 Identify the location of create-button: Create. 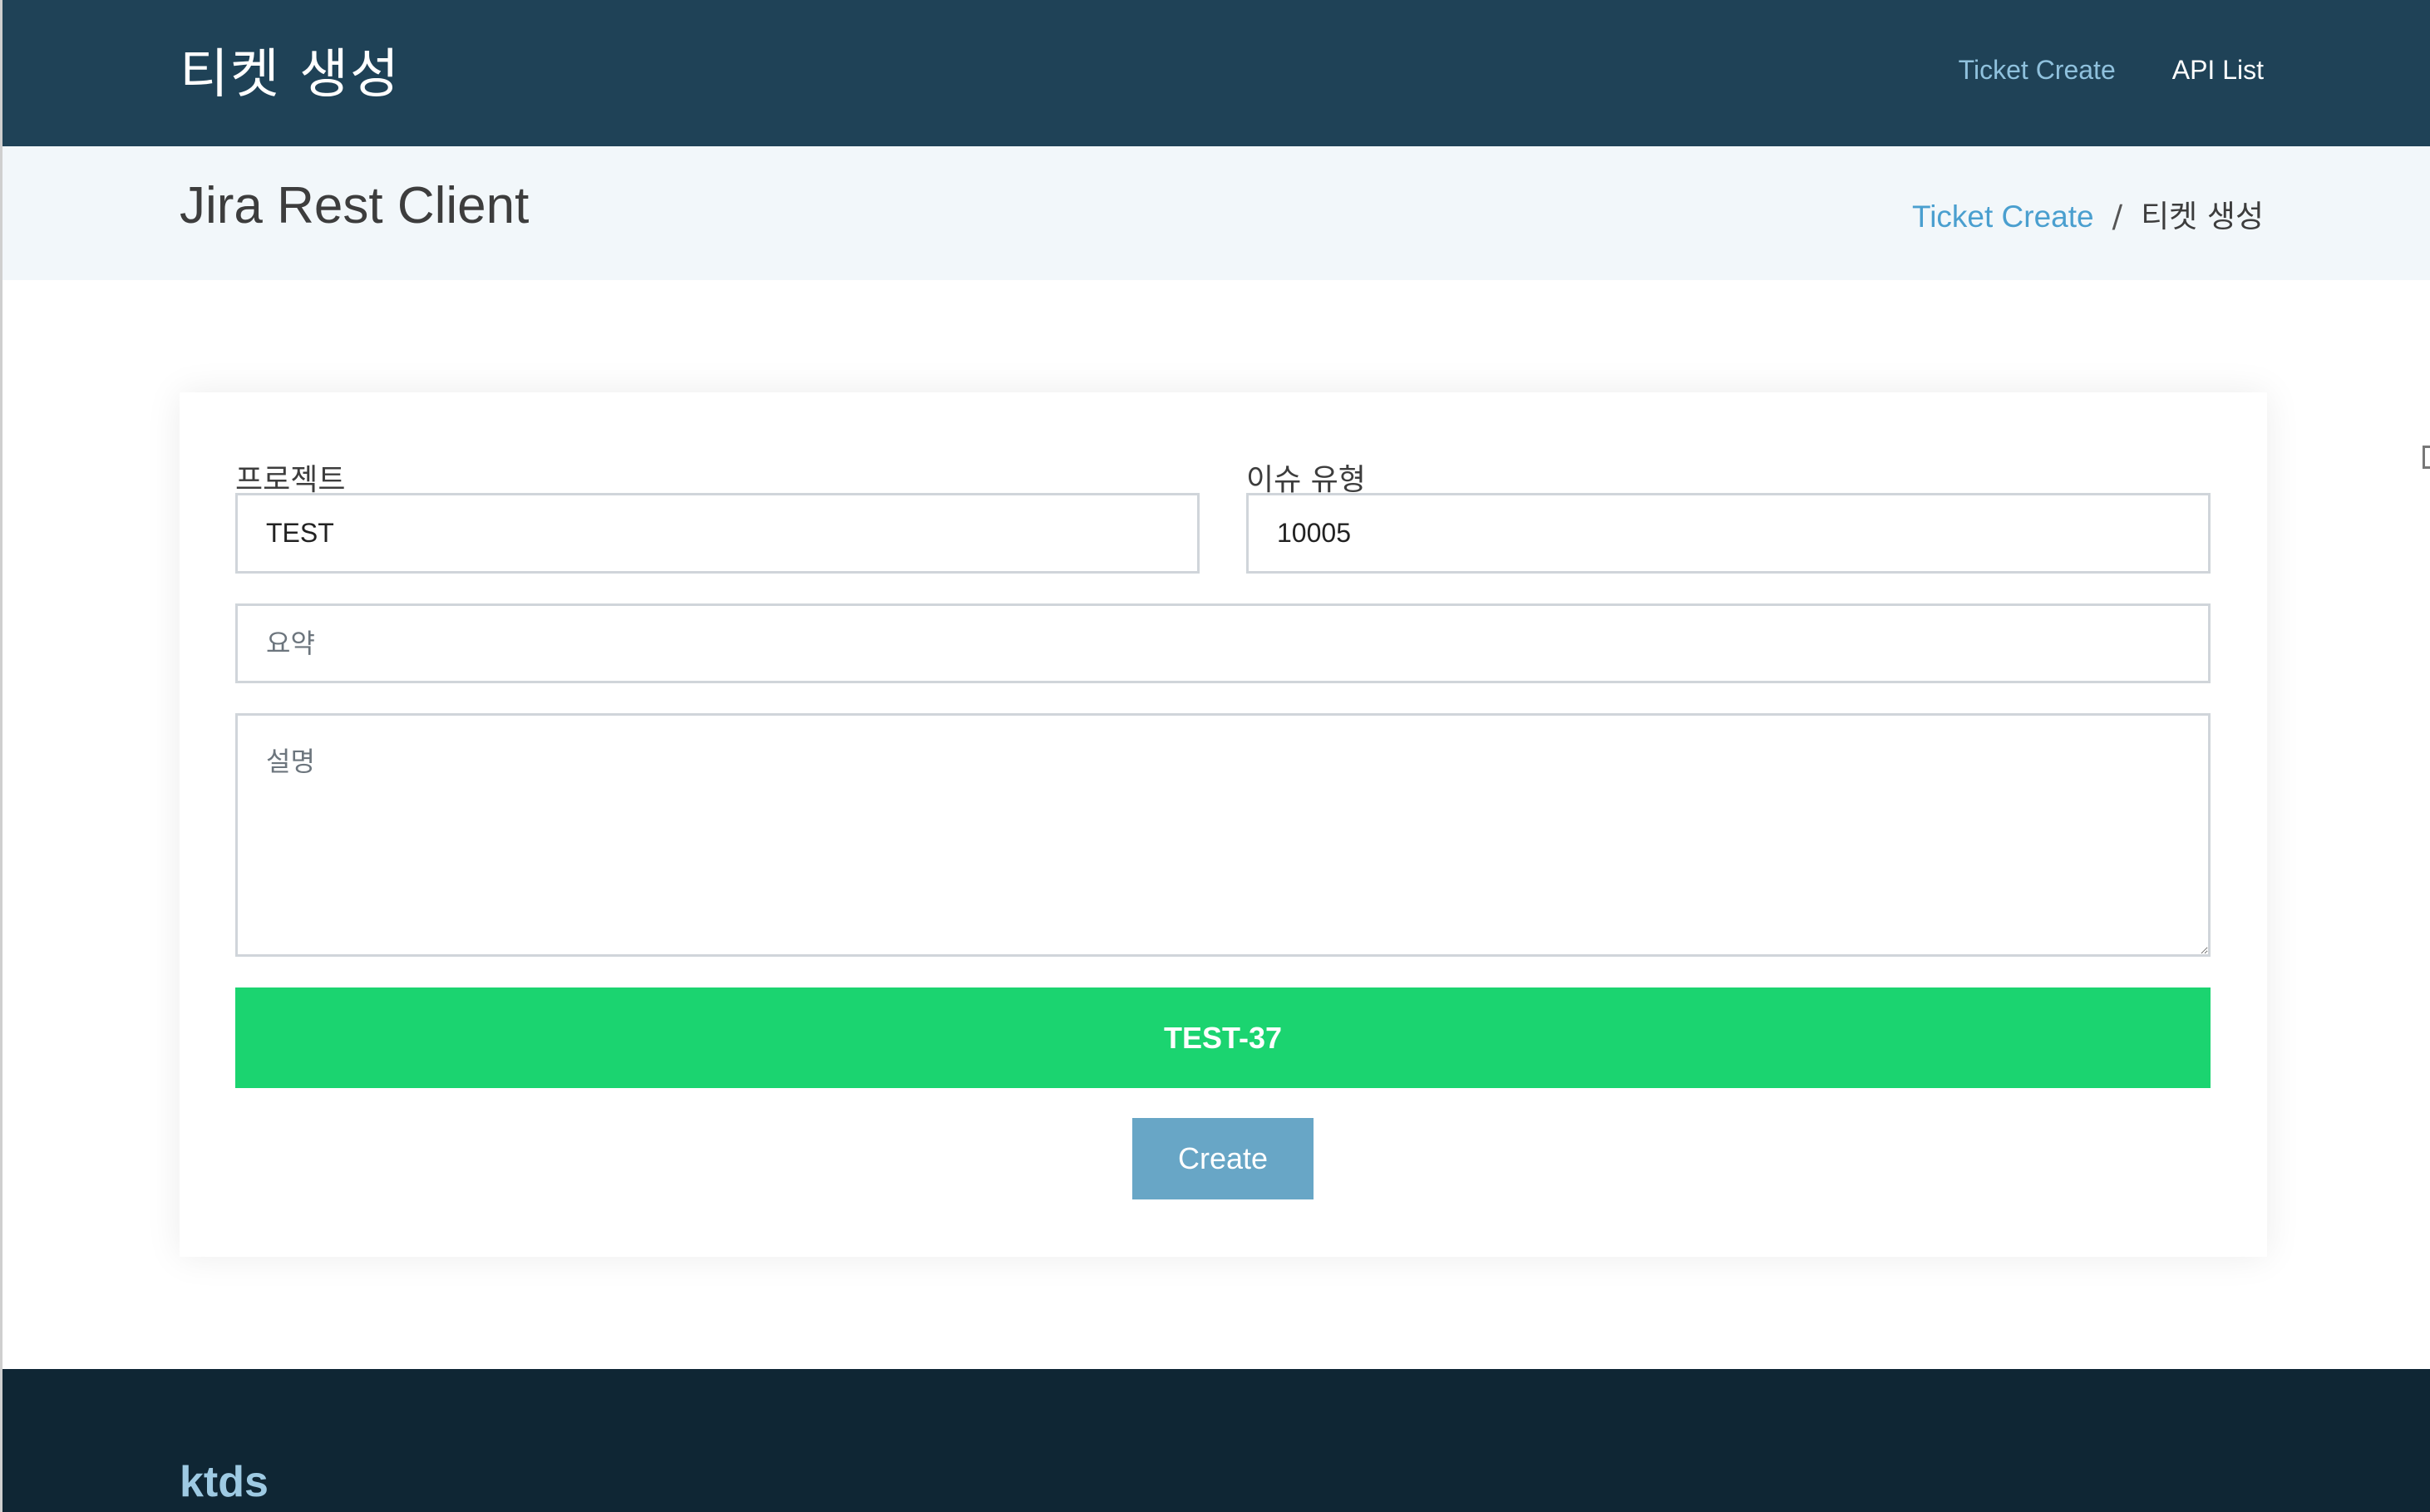
(1223, 1159).